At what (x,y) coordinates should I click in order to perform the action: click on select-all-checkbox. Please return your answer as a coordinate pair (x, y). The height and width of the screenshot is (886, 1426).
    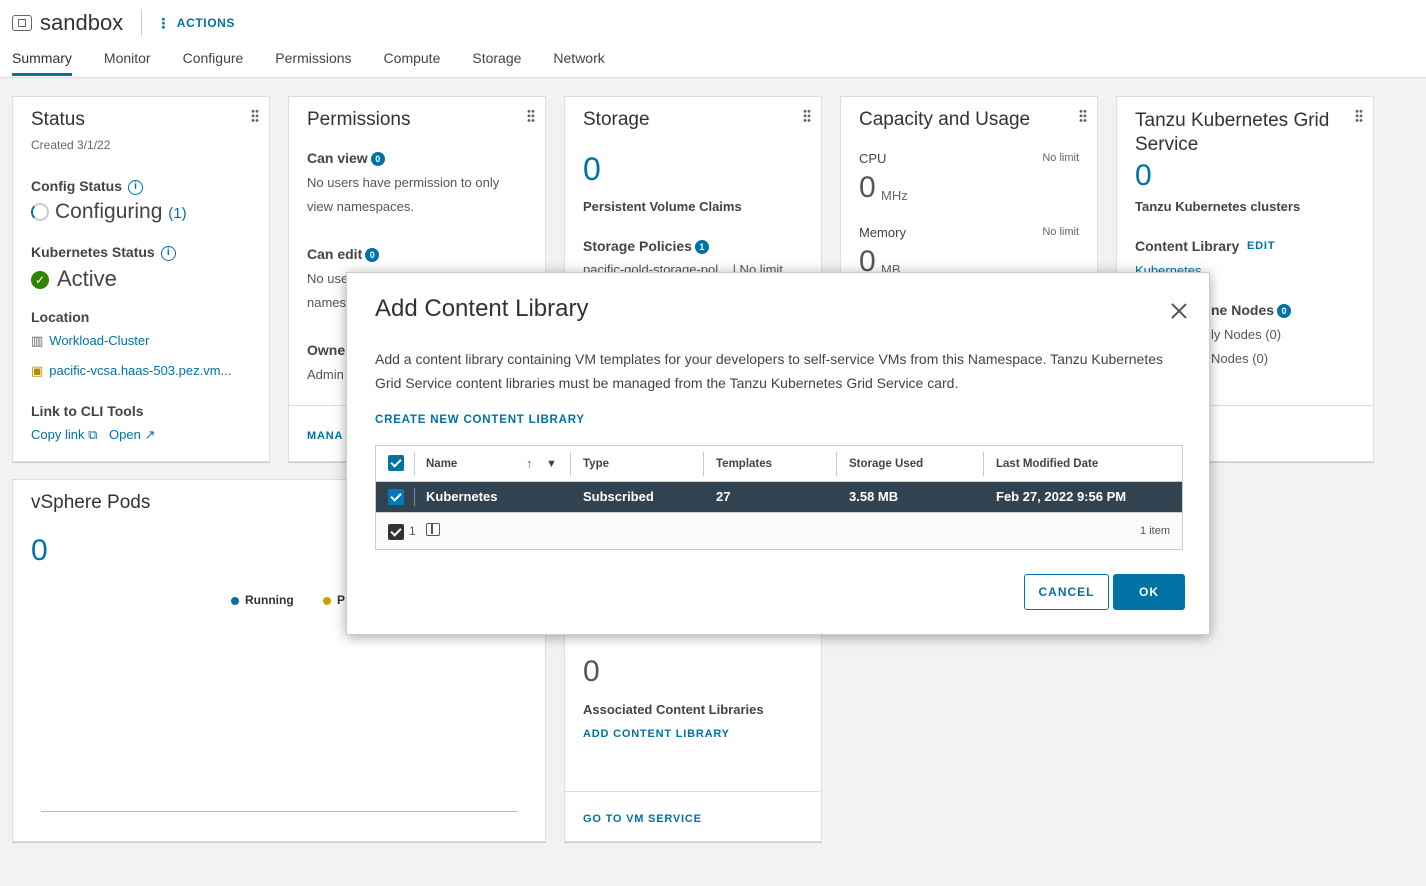
    Looking at the image, I should click on (396, 463).